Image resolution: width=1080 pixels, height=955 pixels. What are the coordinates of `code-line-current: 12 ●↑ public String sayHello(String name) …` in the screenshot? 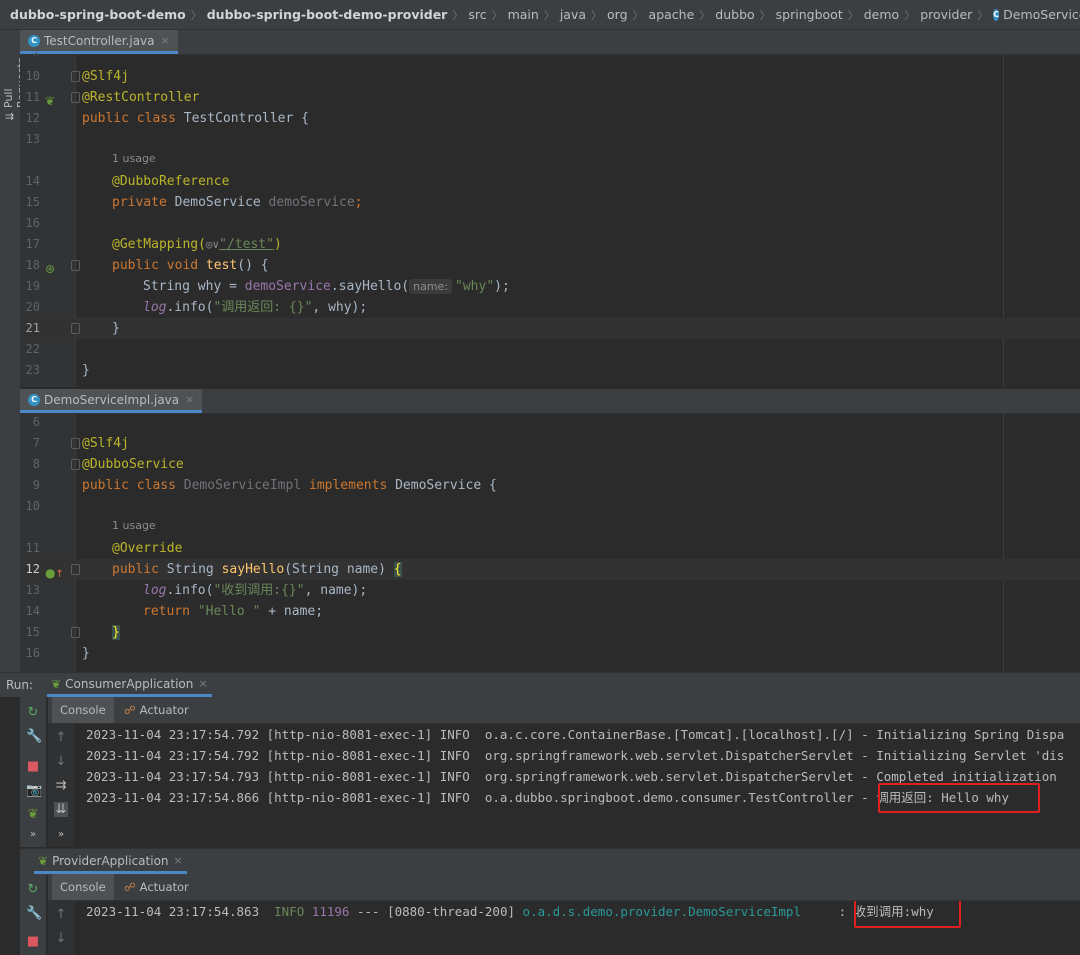 It's located at (550, 569).